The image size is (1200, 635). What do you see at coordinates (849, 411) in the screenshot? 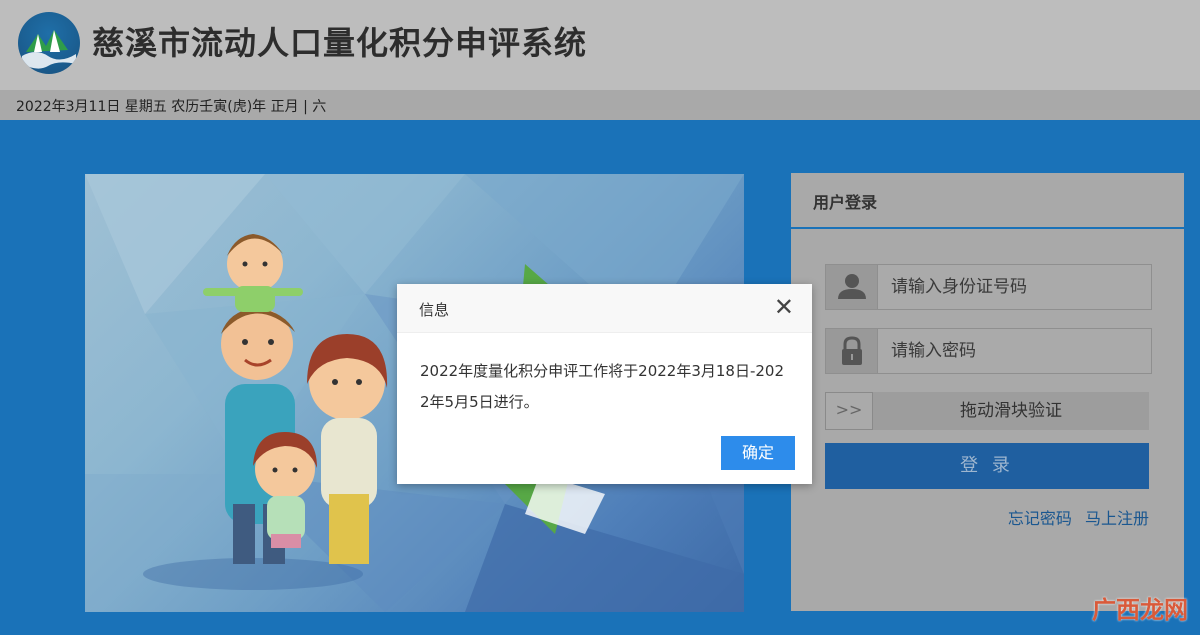
I see `slider-handle: >>` at bounding box center [849, 411].